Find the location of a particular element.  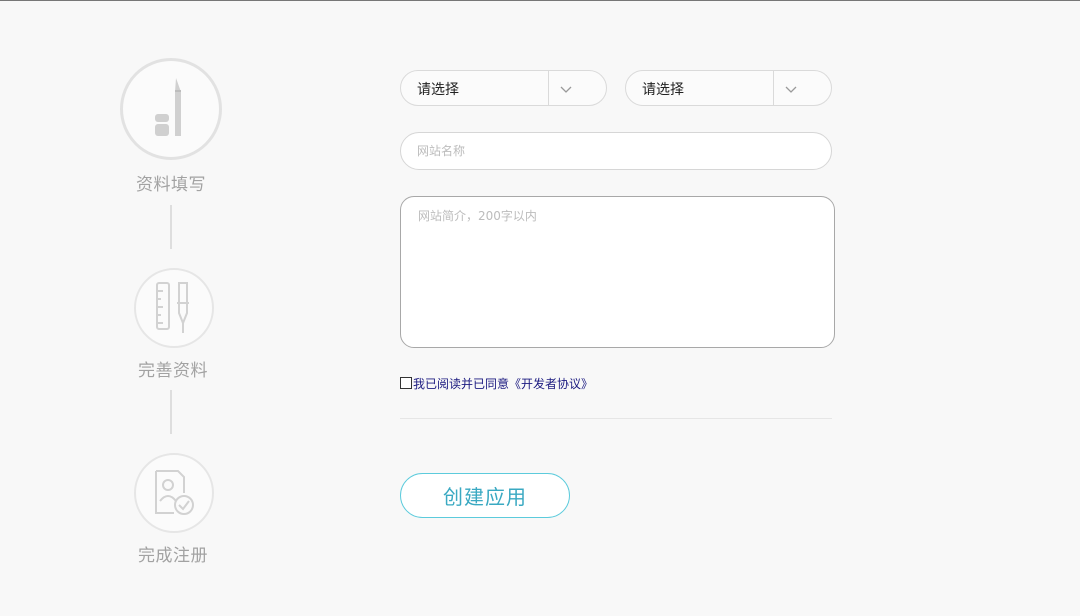

developer-agreement-link: 《开发者协议》 is located at coordinates (551, 383).